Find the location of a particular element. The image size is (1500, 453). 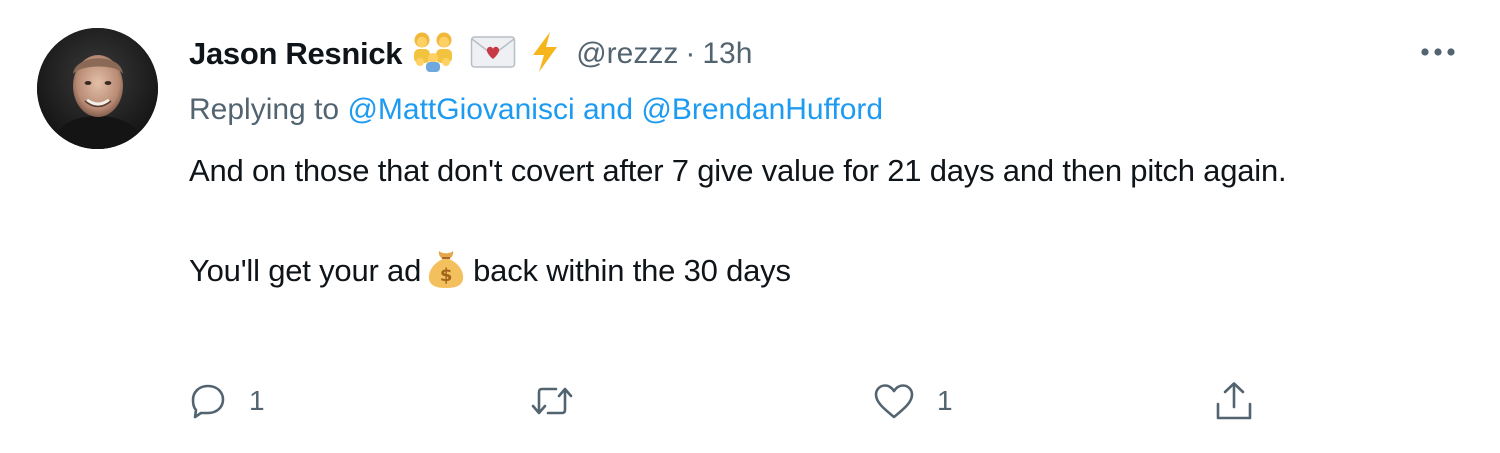

replying-prefix: Replying to is located at coordinates (264, 109).